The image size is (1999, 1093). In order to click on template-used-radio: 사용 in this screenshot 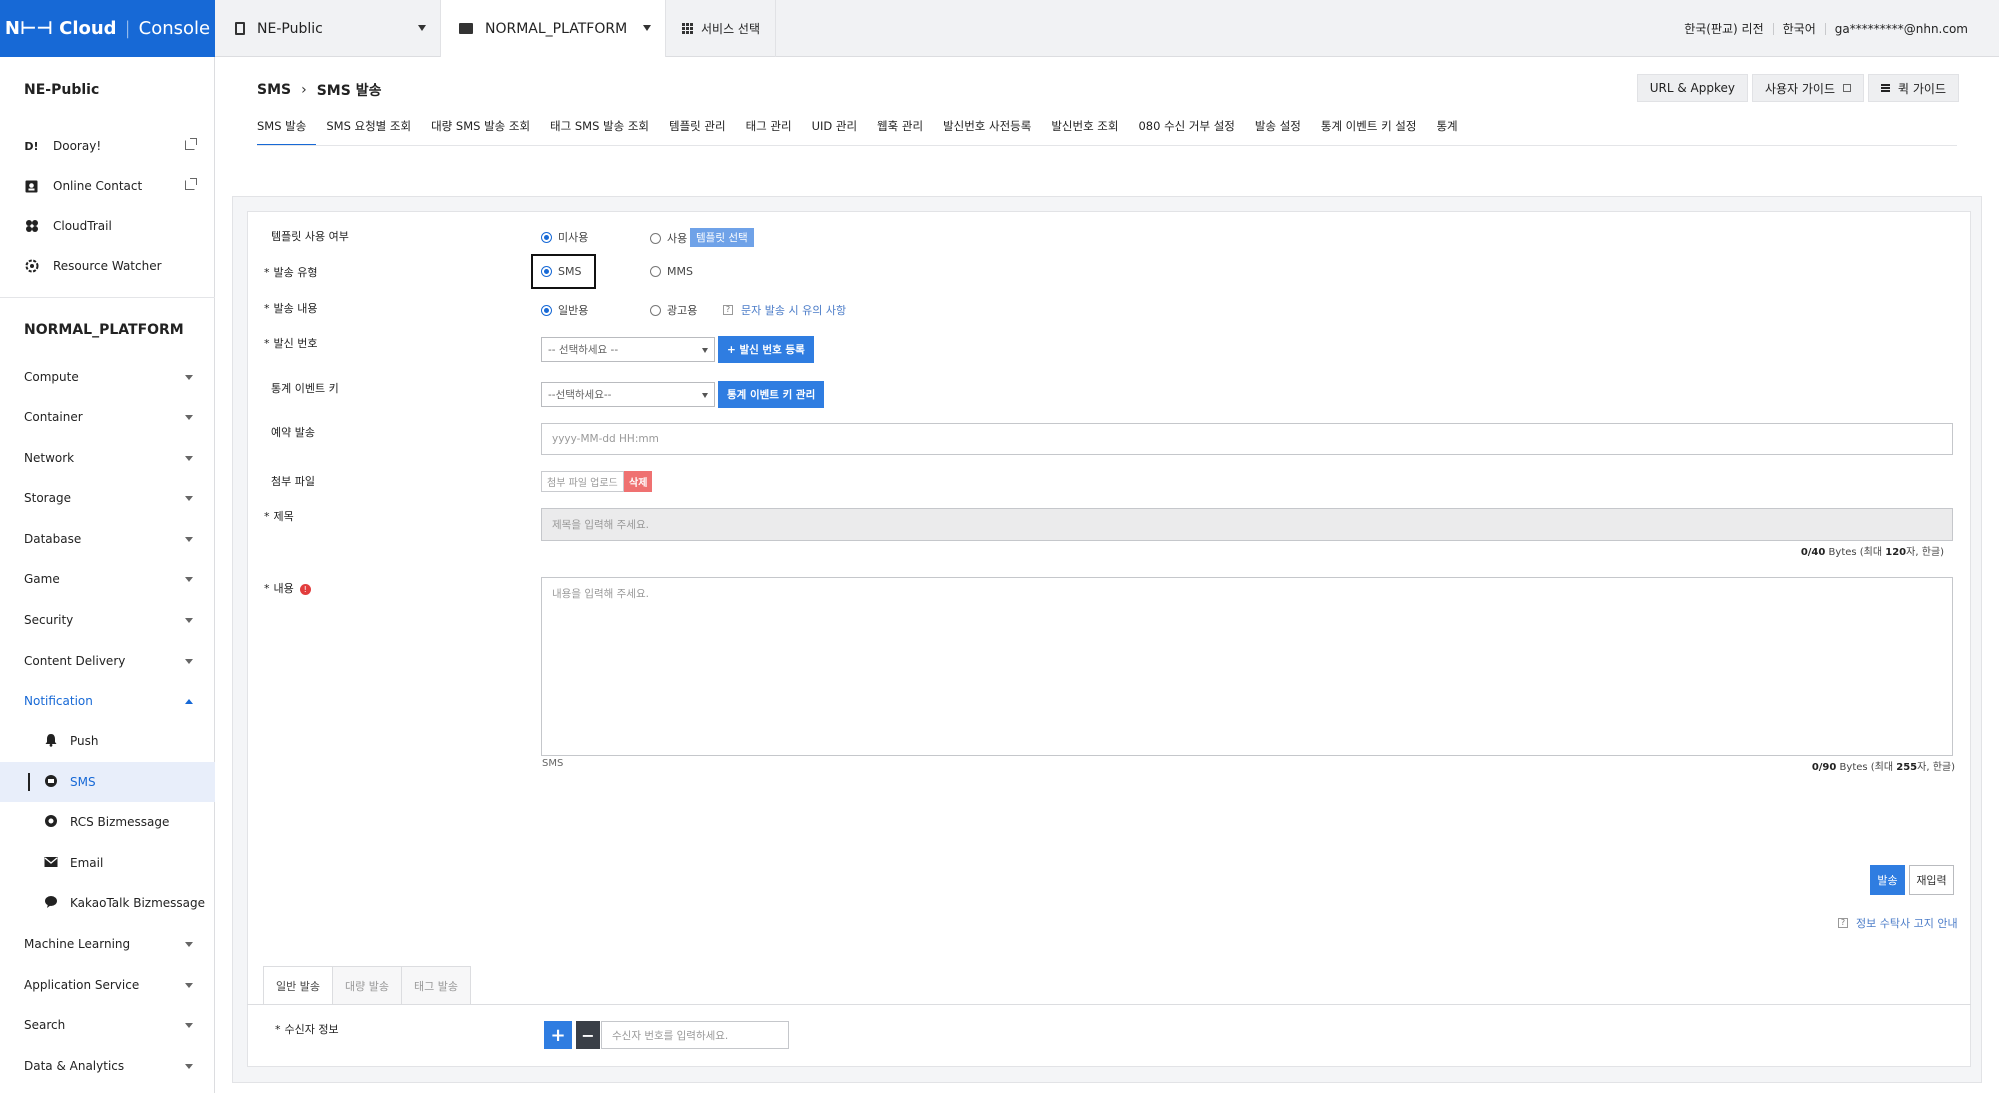, I will do `click(668, 238)`.